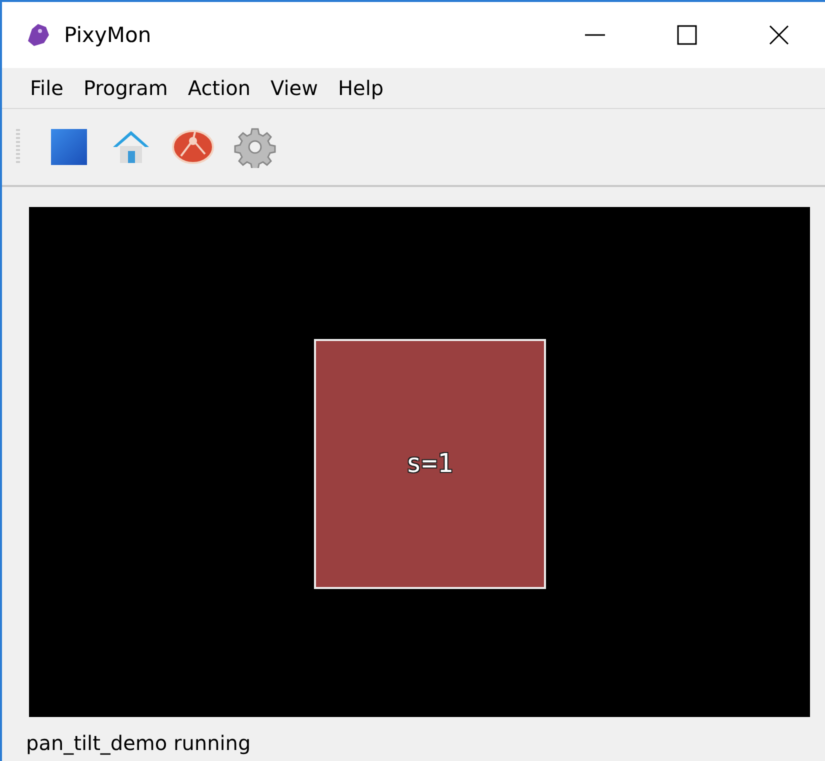 This screenshot has width=825, height=761. I want to click on menu-item: File, so click(47, 88).